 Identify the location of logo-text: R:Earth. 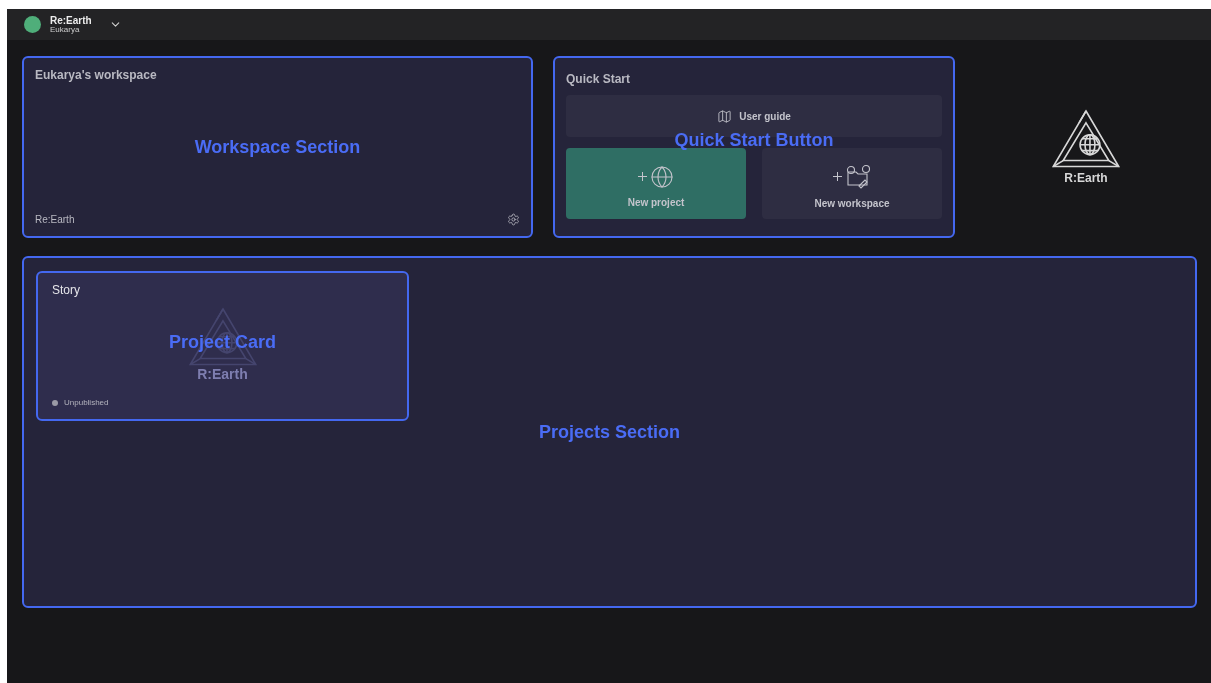
(1086, 177).